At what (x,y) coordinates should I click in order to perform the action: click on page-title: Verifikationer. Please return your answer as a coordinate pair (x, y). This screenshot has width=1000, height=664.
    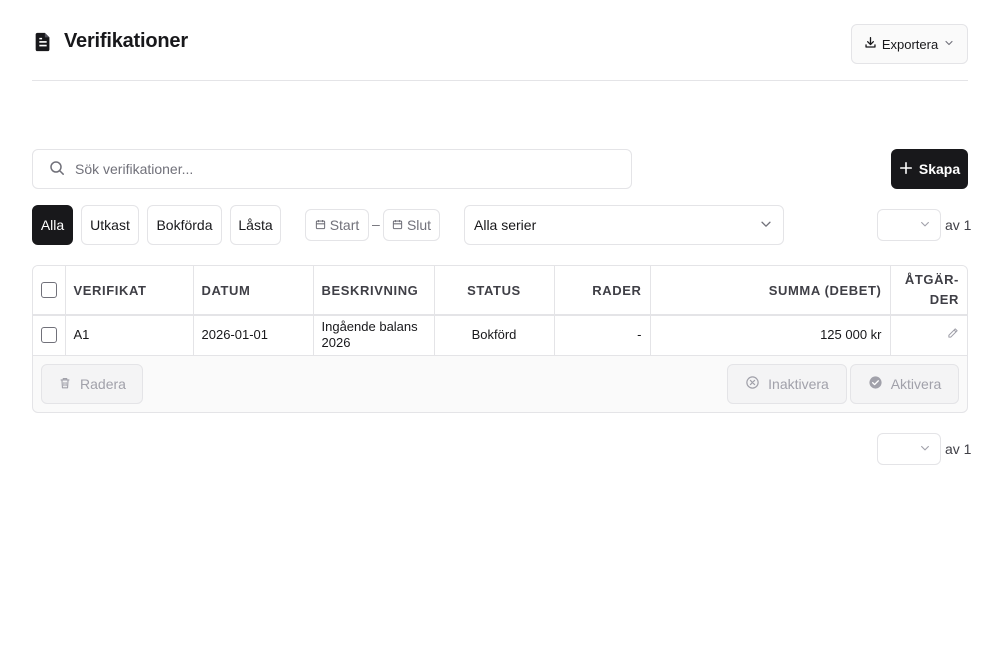
    Looking at the image, I should click on (126, 41).